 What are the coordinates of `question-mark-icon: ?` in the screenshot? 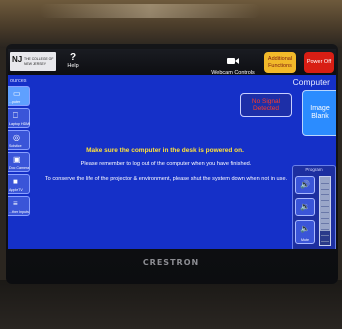 It's located at (73, 57).